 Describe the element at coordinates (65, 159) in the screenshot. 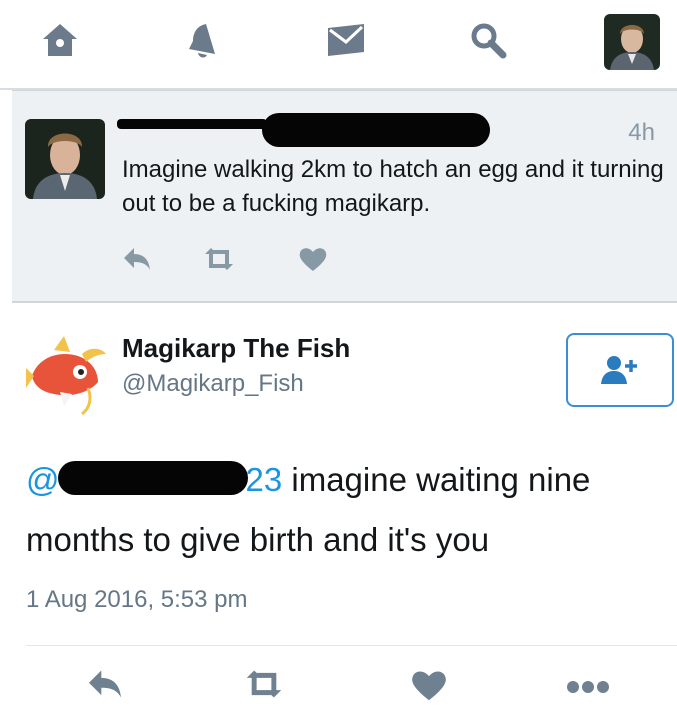

I see `parent-author-avatar` at that location.